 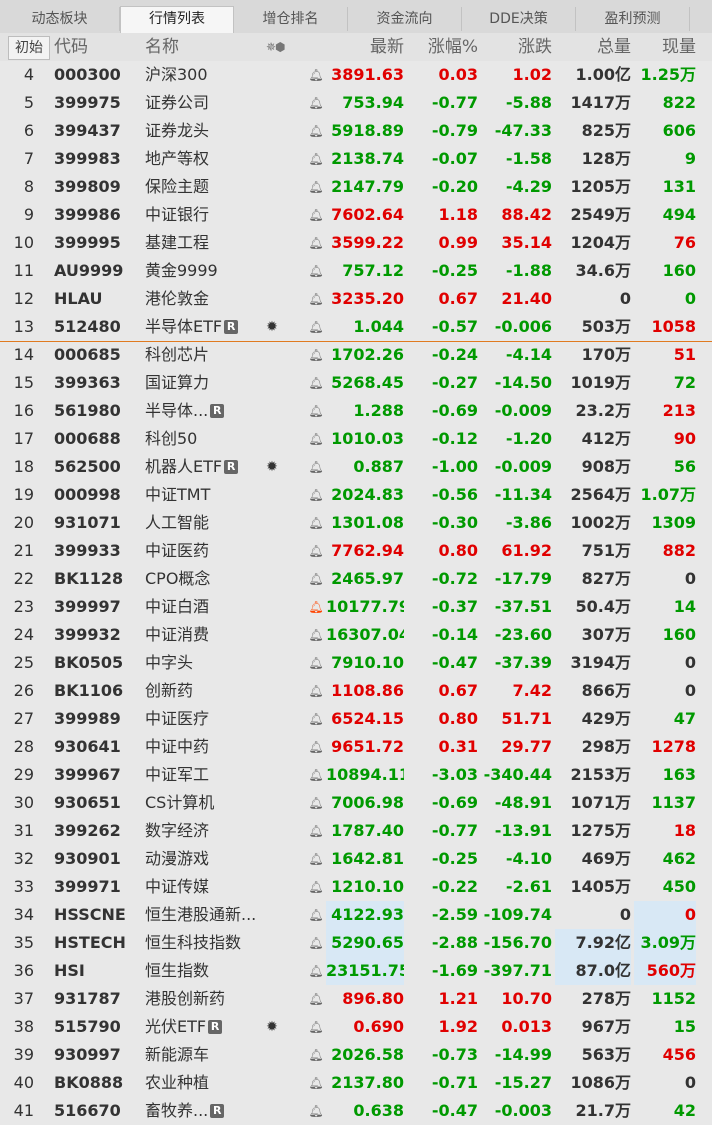 What do you see at coordinates (220, 663) in the screenshot?
I see `security-name: 中字头` at bounding box center [220, 663].